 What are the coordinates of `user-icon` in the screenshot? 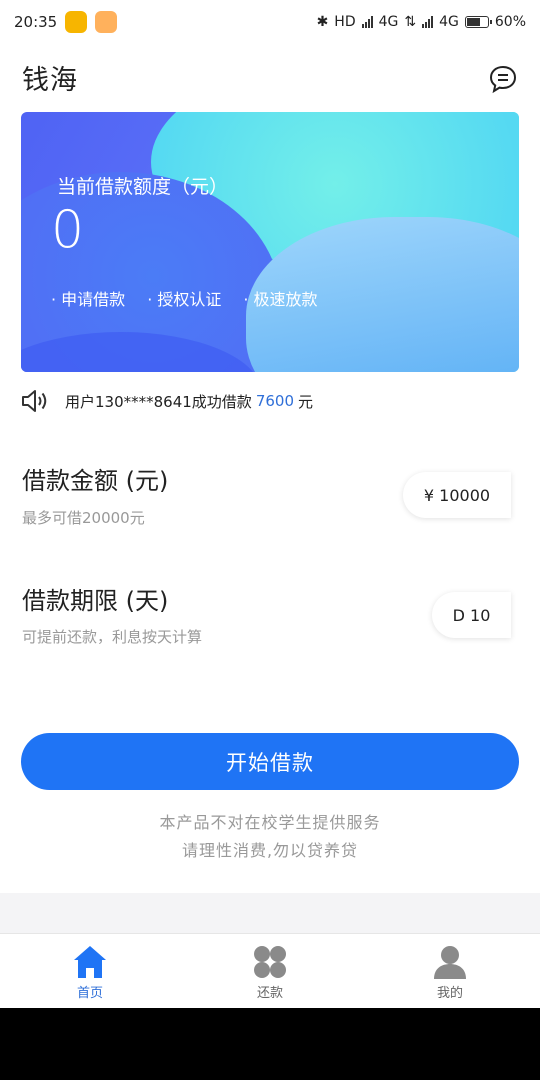 It's located at (450, 962).